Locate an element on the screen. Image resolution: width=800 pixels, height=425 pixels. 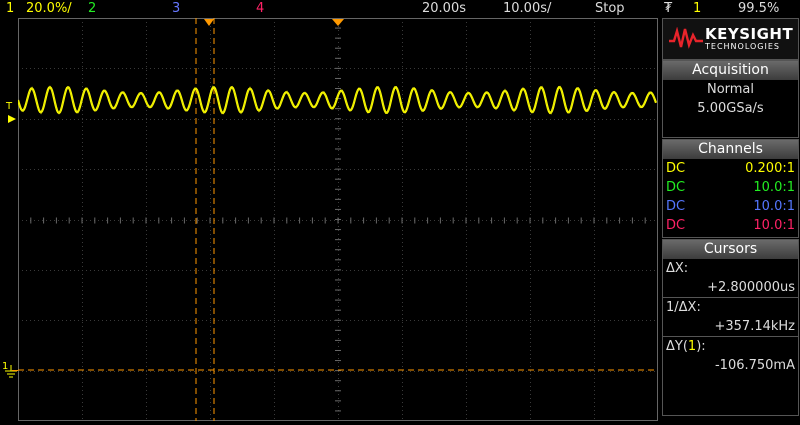
channel-row-4: DC 10.0:1 is located at coordinates (730, 225).